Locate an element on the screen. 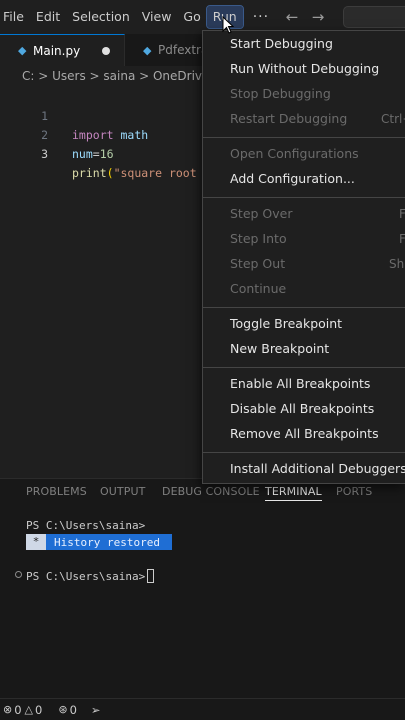  menu-item-toggle-breakpoint: Toggle Breakpoint is located at coordinates (286, 324).